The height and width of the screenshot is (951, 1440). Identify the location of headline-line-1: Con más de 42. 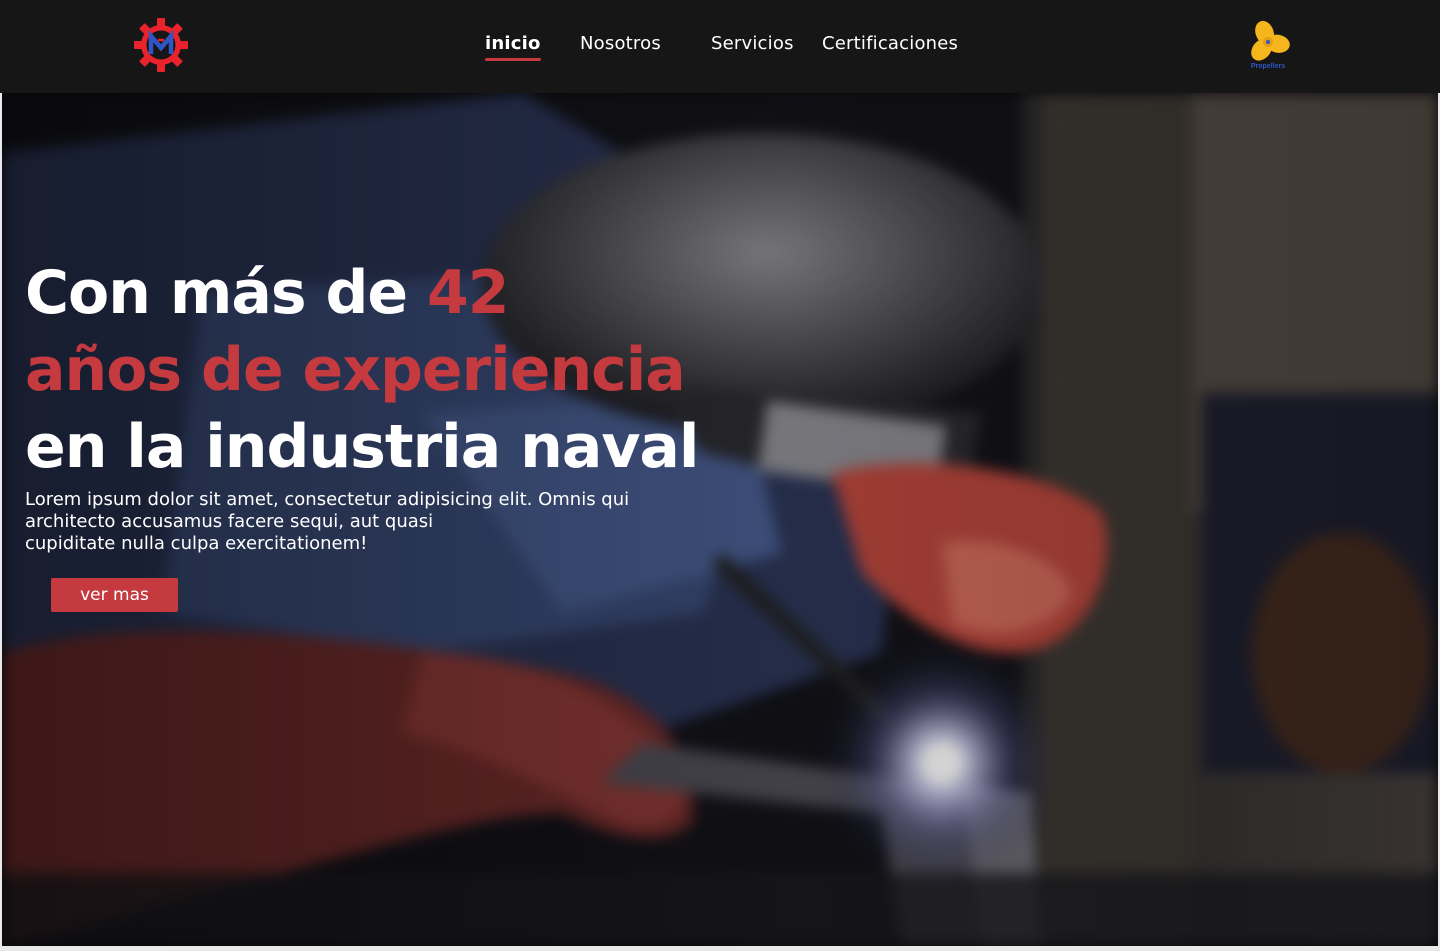
(361, 293).